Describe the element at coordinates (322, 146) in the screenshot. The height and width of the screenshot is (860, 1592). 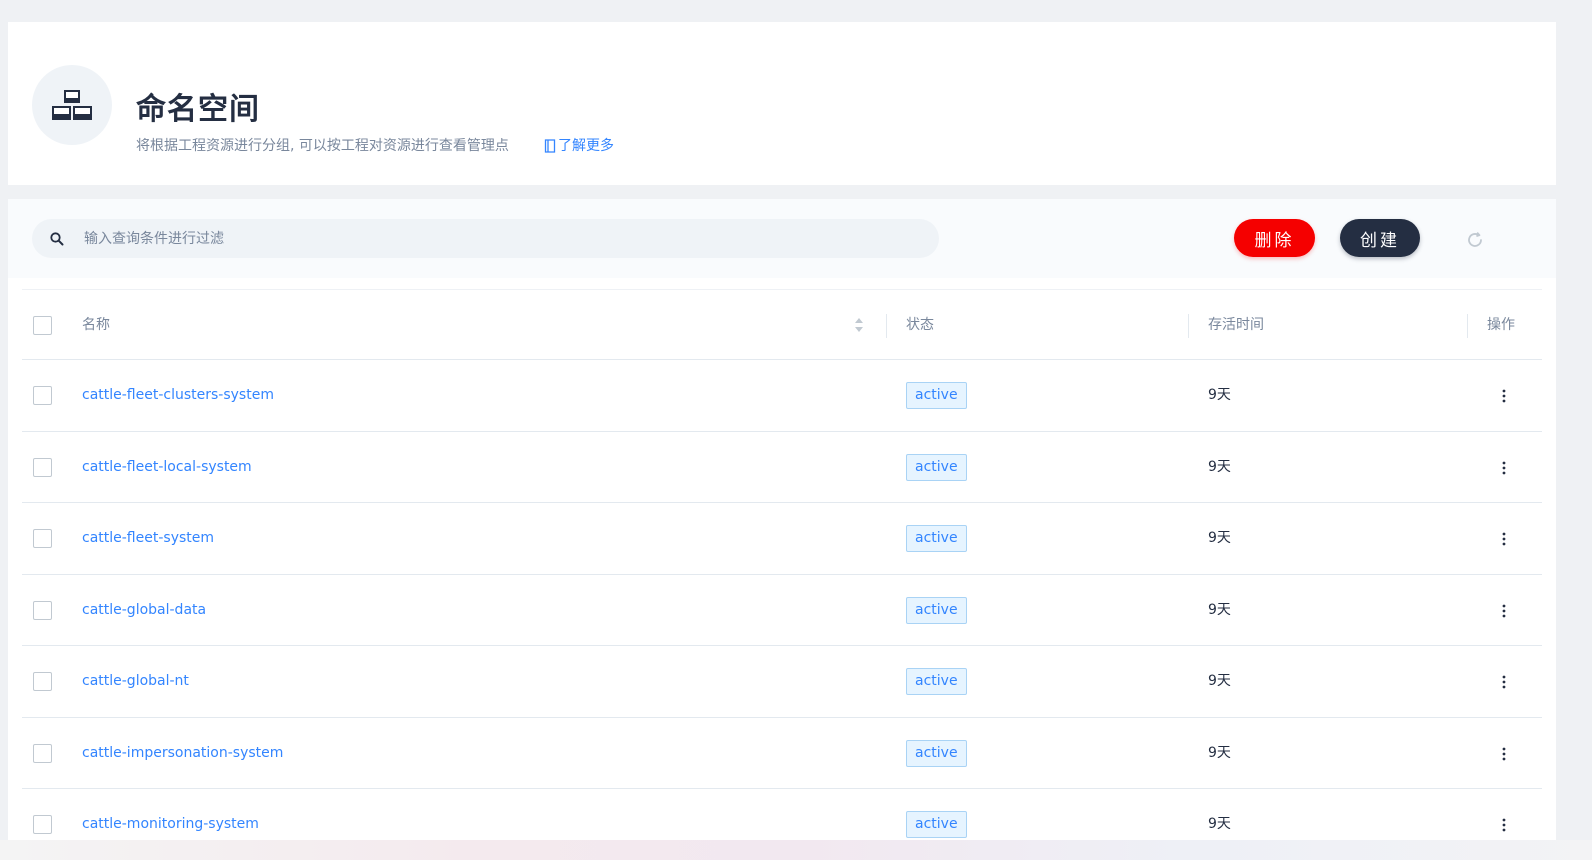
I see `page-description: 将根据工程资源进行分组, 可以按工程对资源进行查看管理点` at that location.